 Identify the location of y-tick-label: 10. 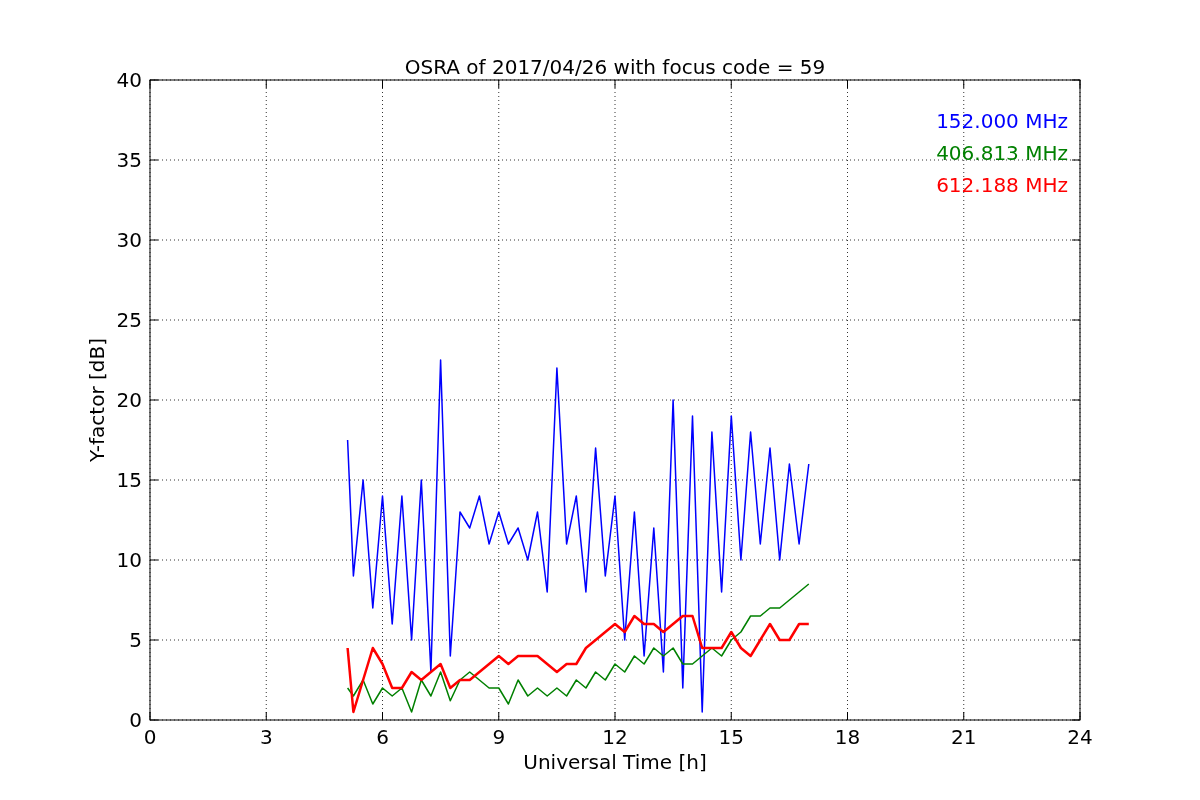
(129, 560).